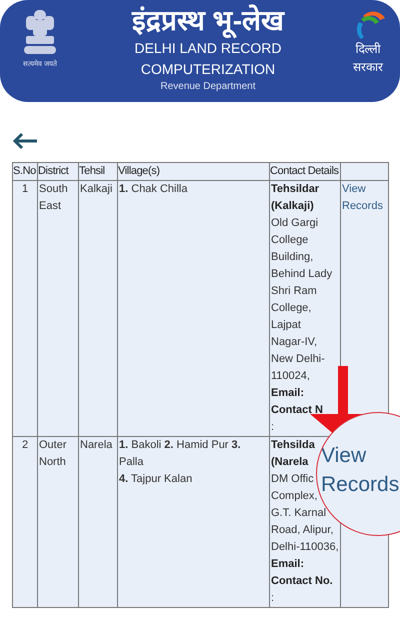 The height and width of the screenshot is (627, 400). Describe the element at coordinates (299, 513) in the screenshot. I see `contact-line: G.T. Karnal` at that location.